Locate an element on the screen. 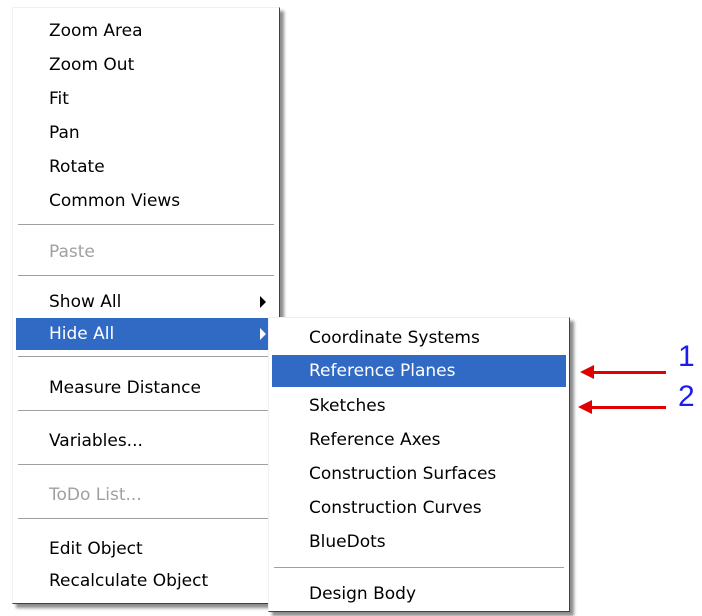  menu-item-hide-all: Hide All is located at coordinates (146, 334).